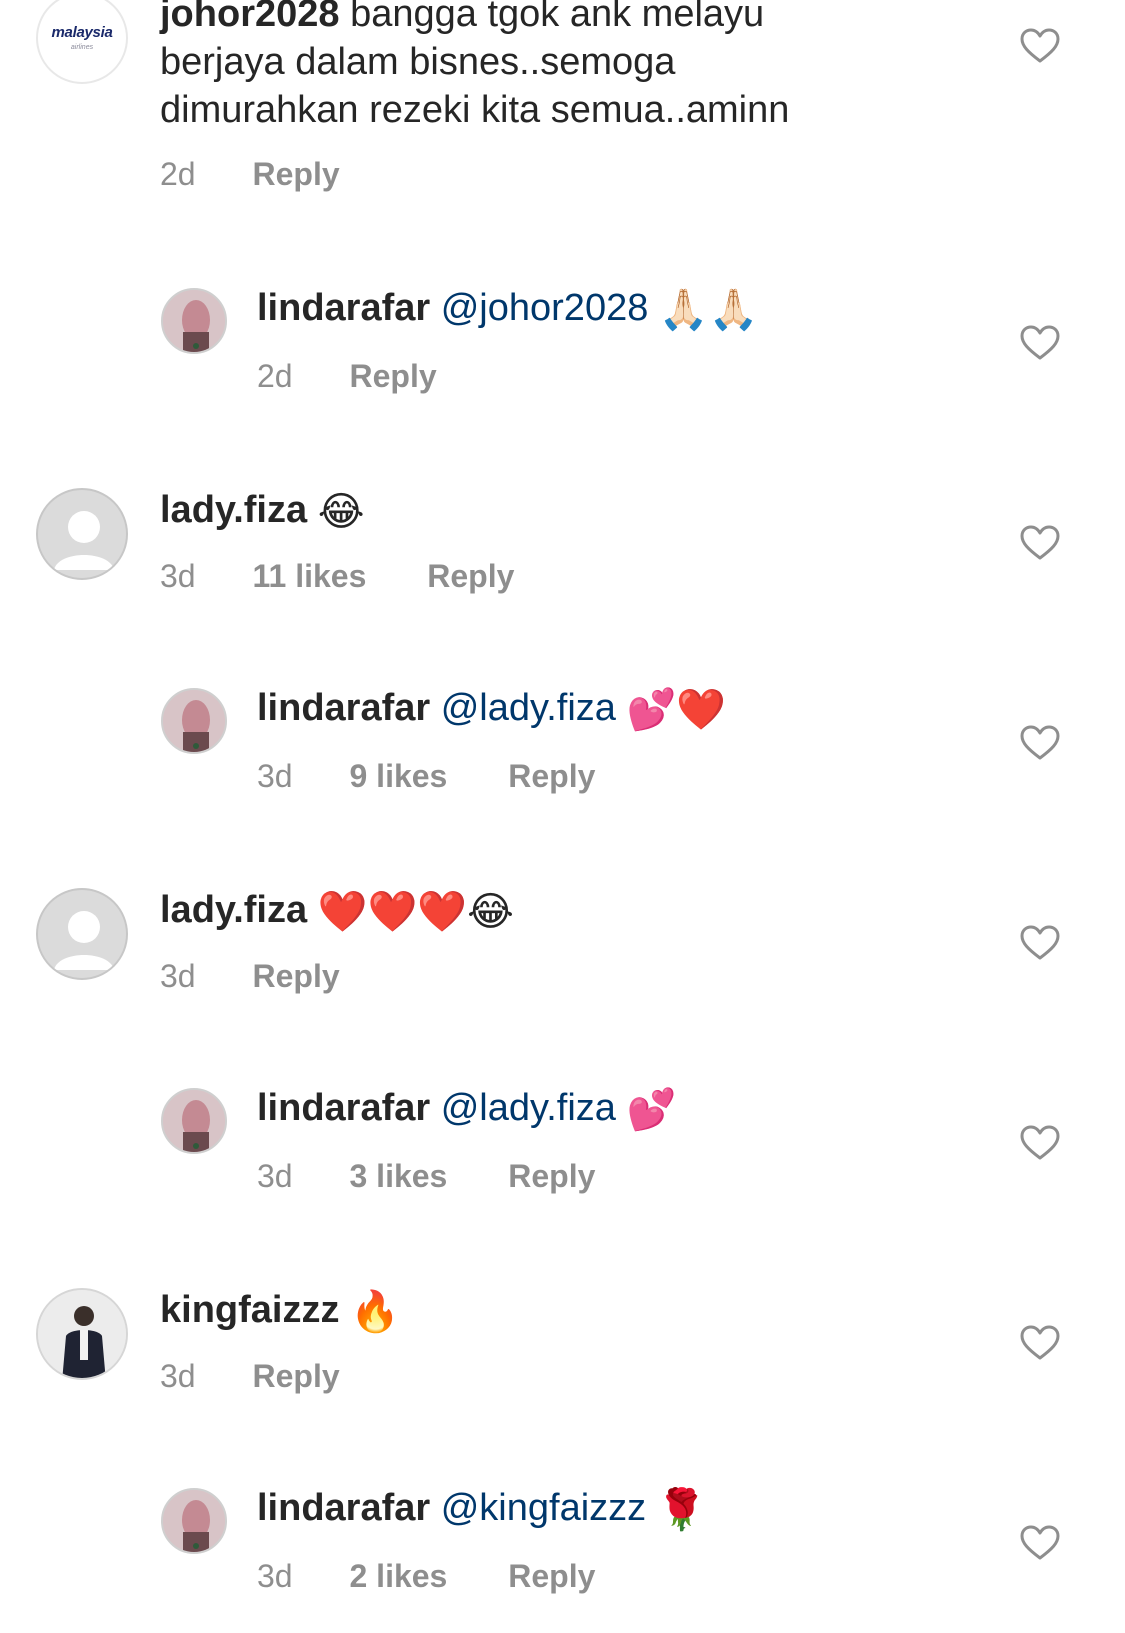 Image resolution: width=1125 pixels, height=1633 pixels. I want to click on comment-emoji: 🌹, so click(681, 1509).